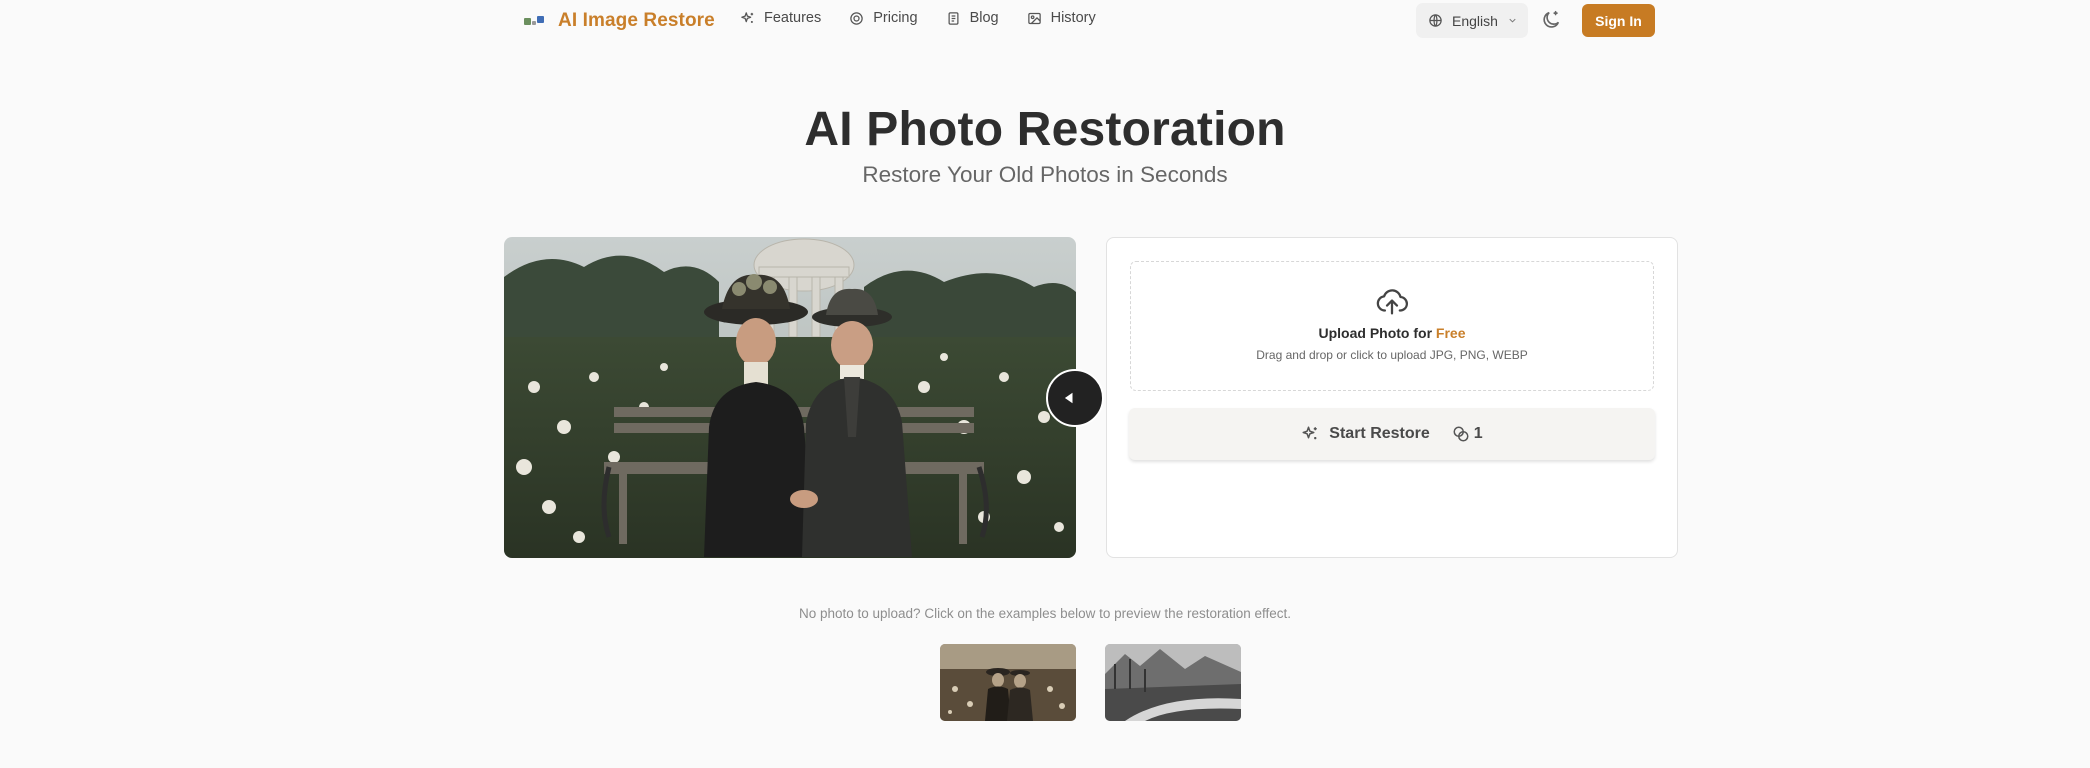  What do you see at coordinates (984, 18) in the screenshot?
I see `nav-blog-label: Blog` at bounding box center [984, 18].